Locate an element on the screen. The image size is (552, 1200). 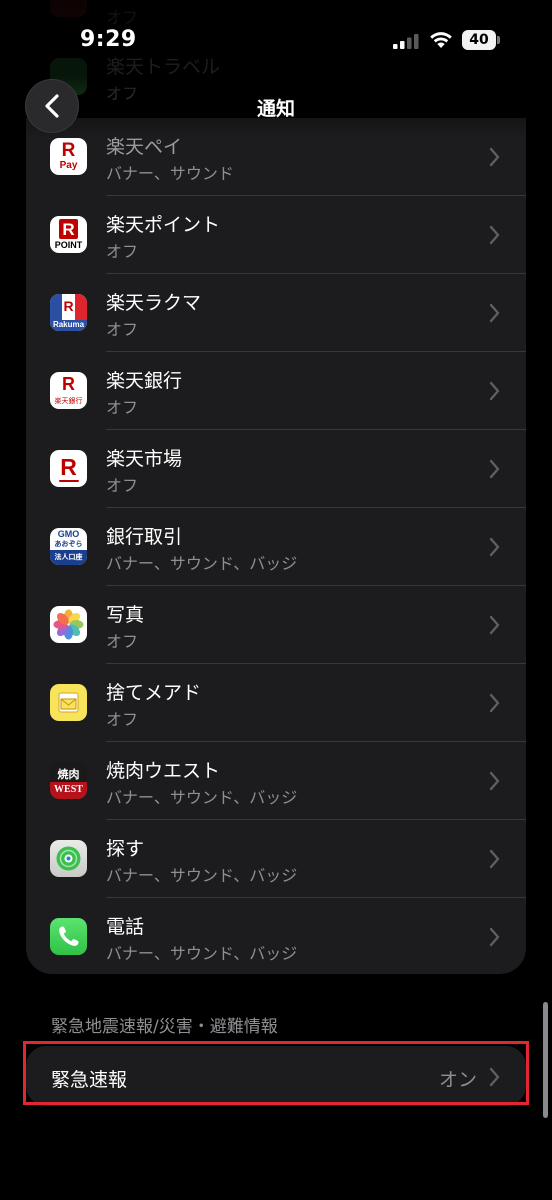
gmo-aozora-icon: GMO あおぞら 法人口座 is located at coordinates (68, 546).